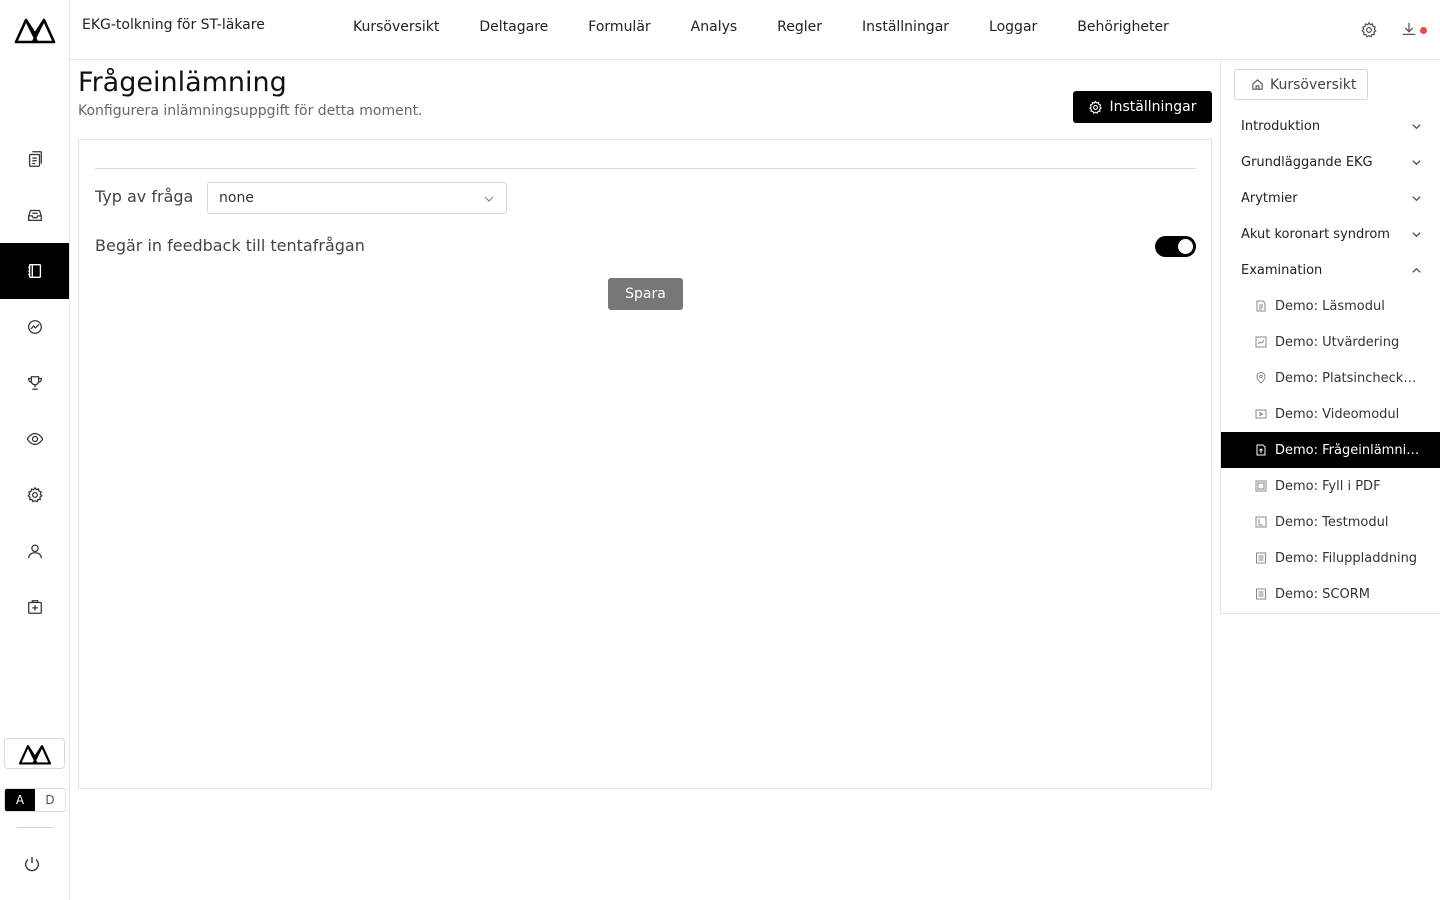  I want to click on location-pin-icon, so click(1261, 378).